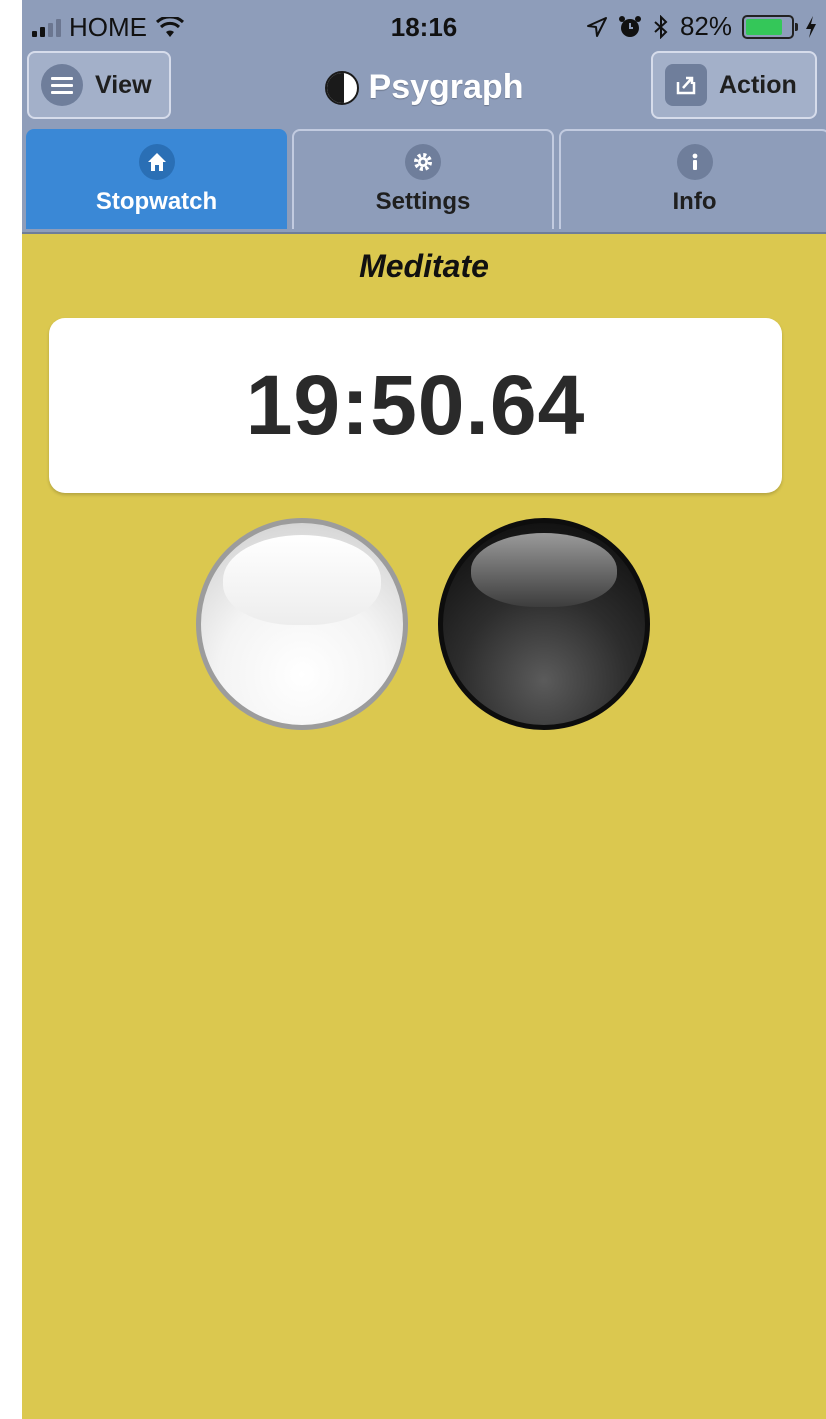  Describe the element at coordinates (811, 26) in the screenshot. I see `charging-bolt-icon` at that location.